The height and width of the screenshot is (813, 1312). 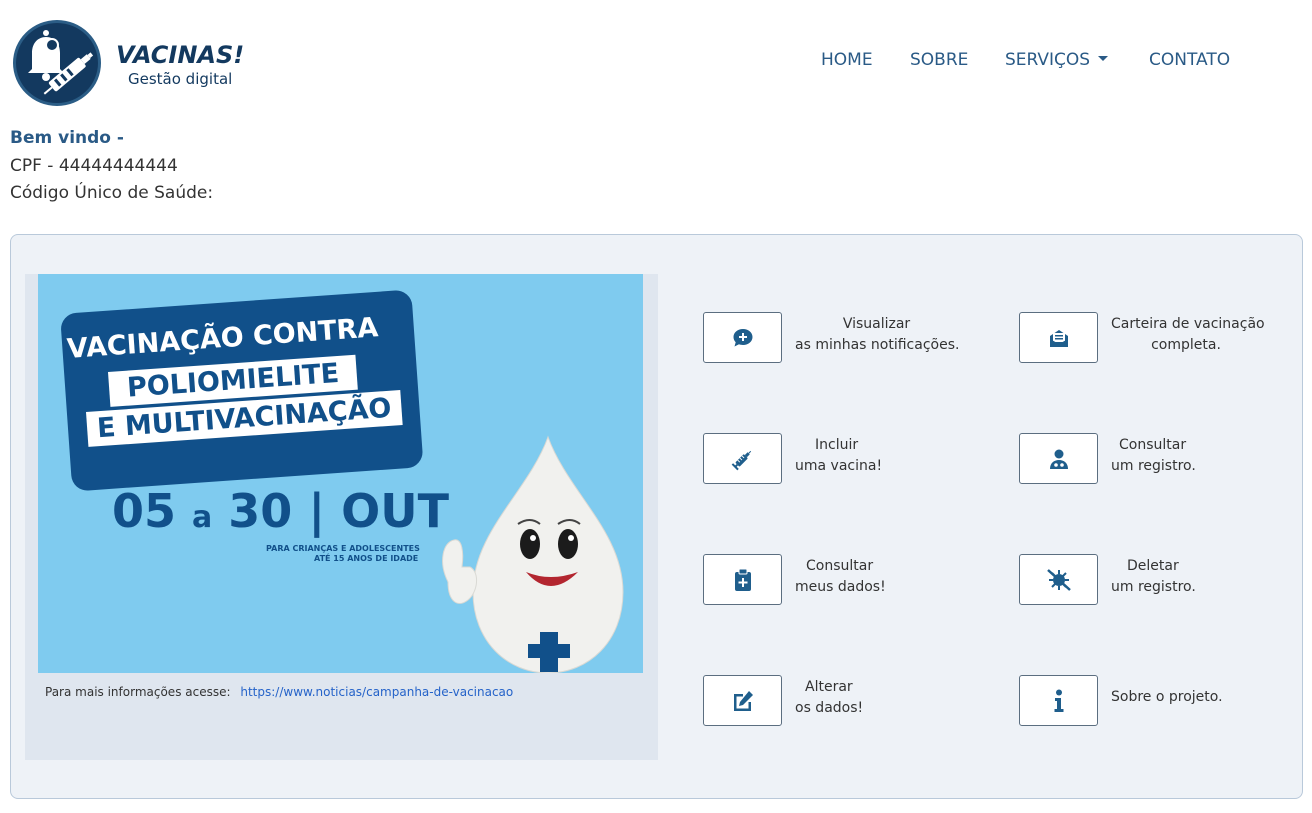 I want to click on add-vaccine-button, so click(x=742, y=458).